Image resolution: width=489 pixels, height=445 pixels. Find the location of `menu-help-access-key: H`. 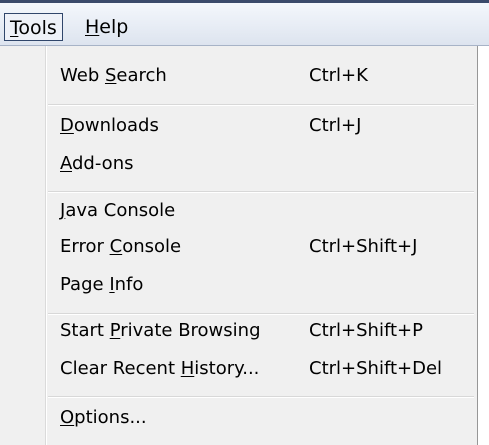

menu-help-access-key: H is located at coordinates (92, 27).